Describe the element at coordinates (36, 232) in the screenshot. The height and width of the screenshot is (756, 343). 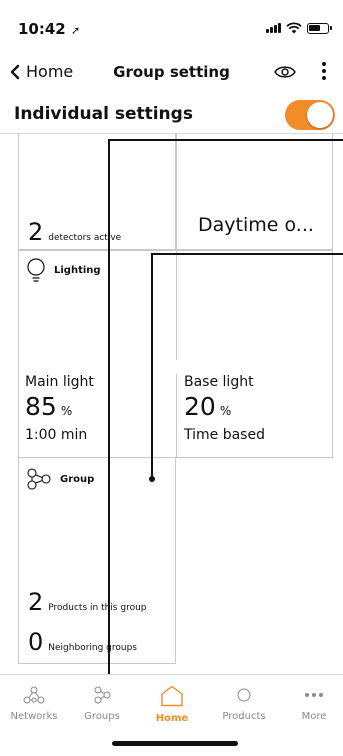
I see `detectors-count: 2` at that location.